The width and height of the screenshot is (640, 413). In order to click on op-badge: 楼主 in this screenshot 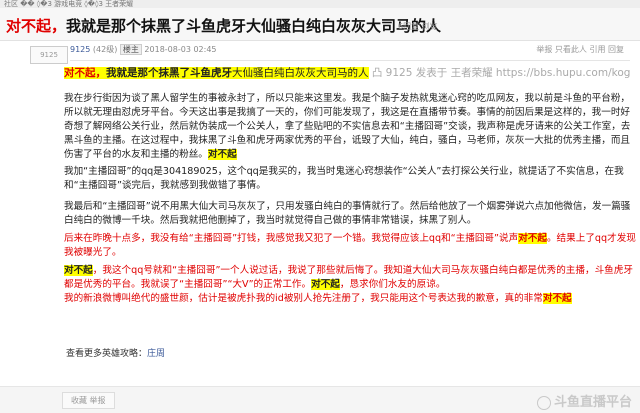, I will do `click(130, 49)`.